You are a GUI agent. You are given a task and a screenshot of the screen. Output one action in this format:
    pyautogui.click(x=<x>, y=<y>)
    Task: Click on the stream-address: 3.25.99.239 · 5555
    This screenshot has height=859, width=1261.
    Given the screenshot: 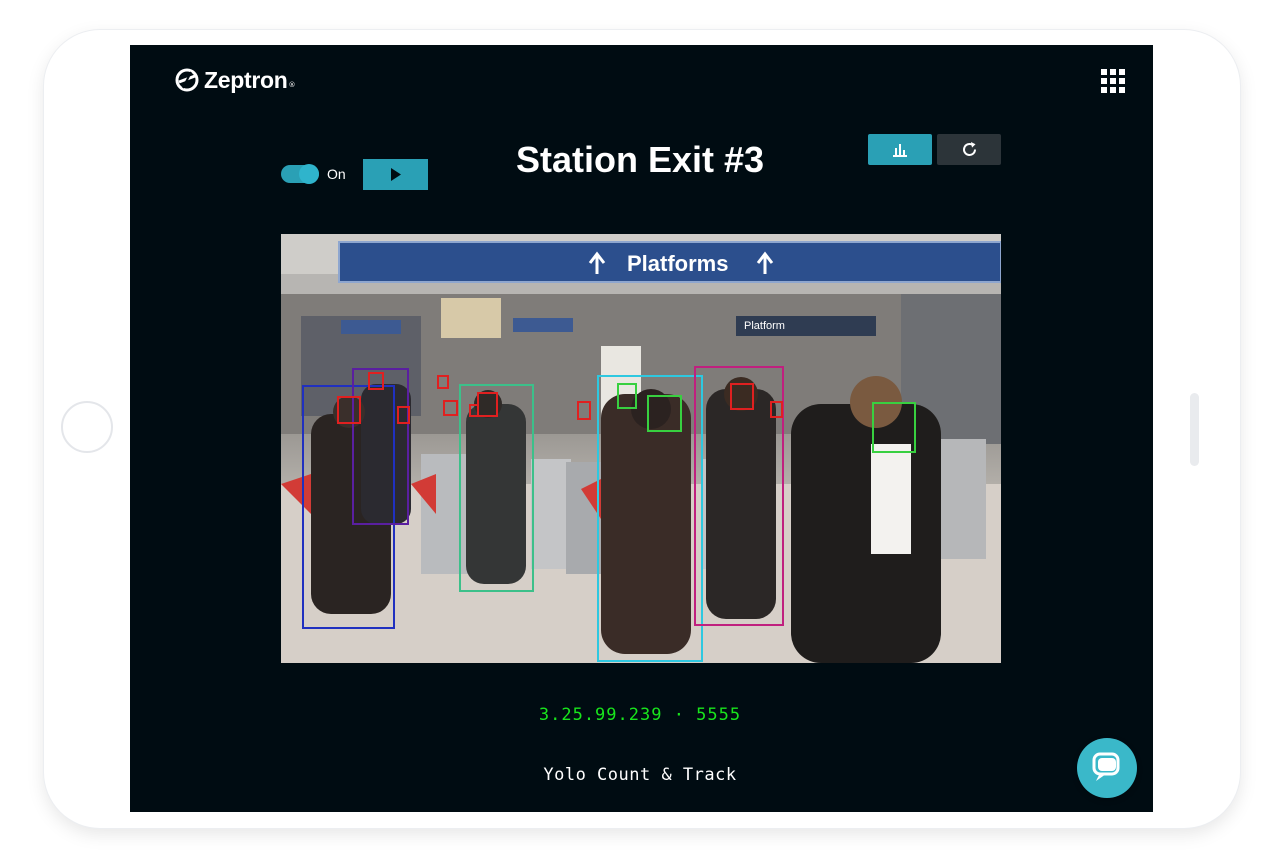 What is the action you would take?
    pyautogui.click(x=640, y=715)
    